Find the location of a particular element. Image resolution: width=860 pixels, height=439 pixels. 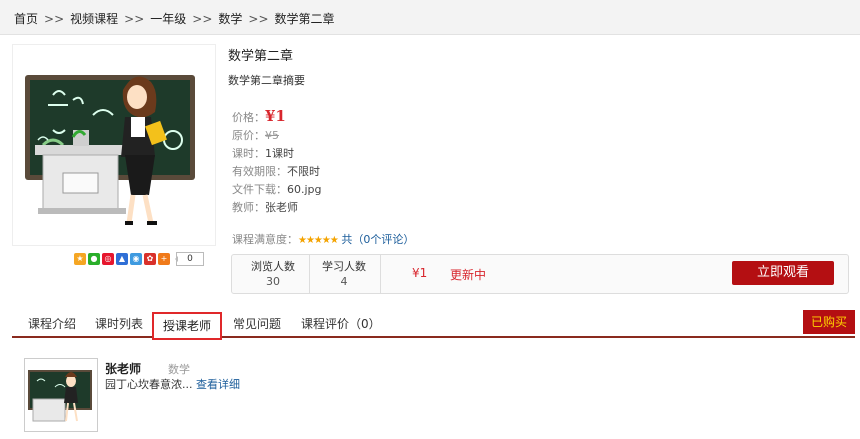

breadcrumb-item-current: 数学第二章 is located at coordinates (304, 19).